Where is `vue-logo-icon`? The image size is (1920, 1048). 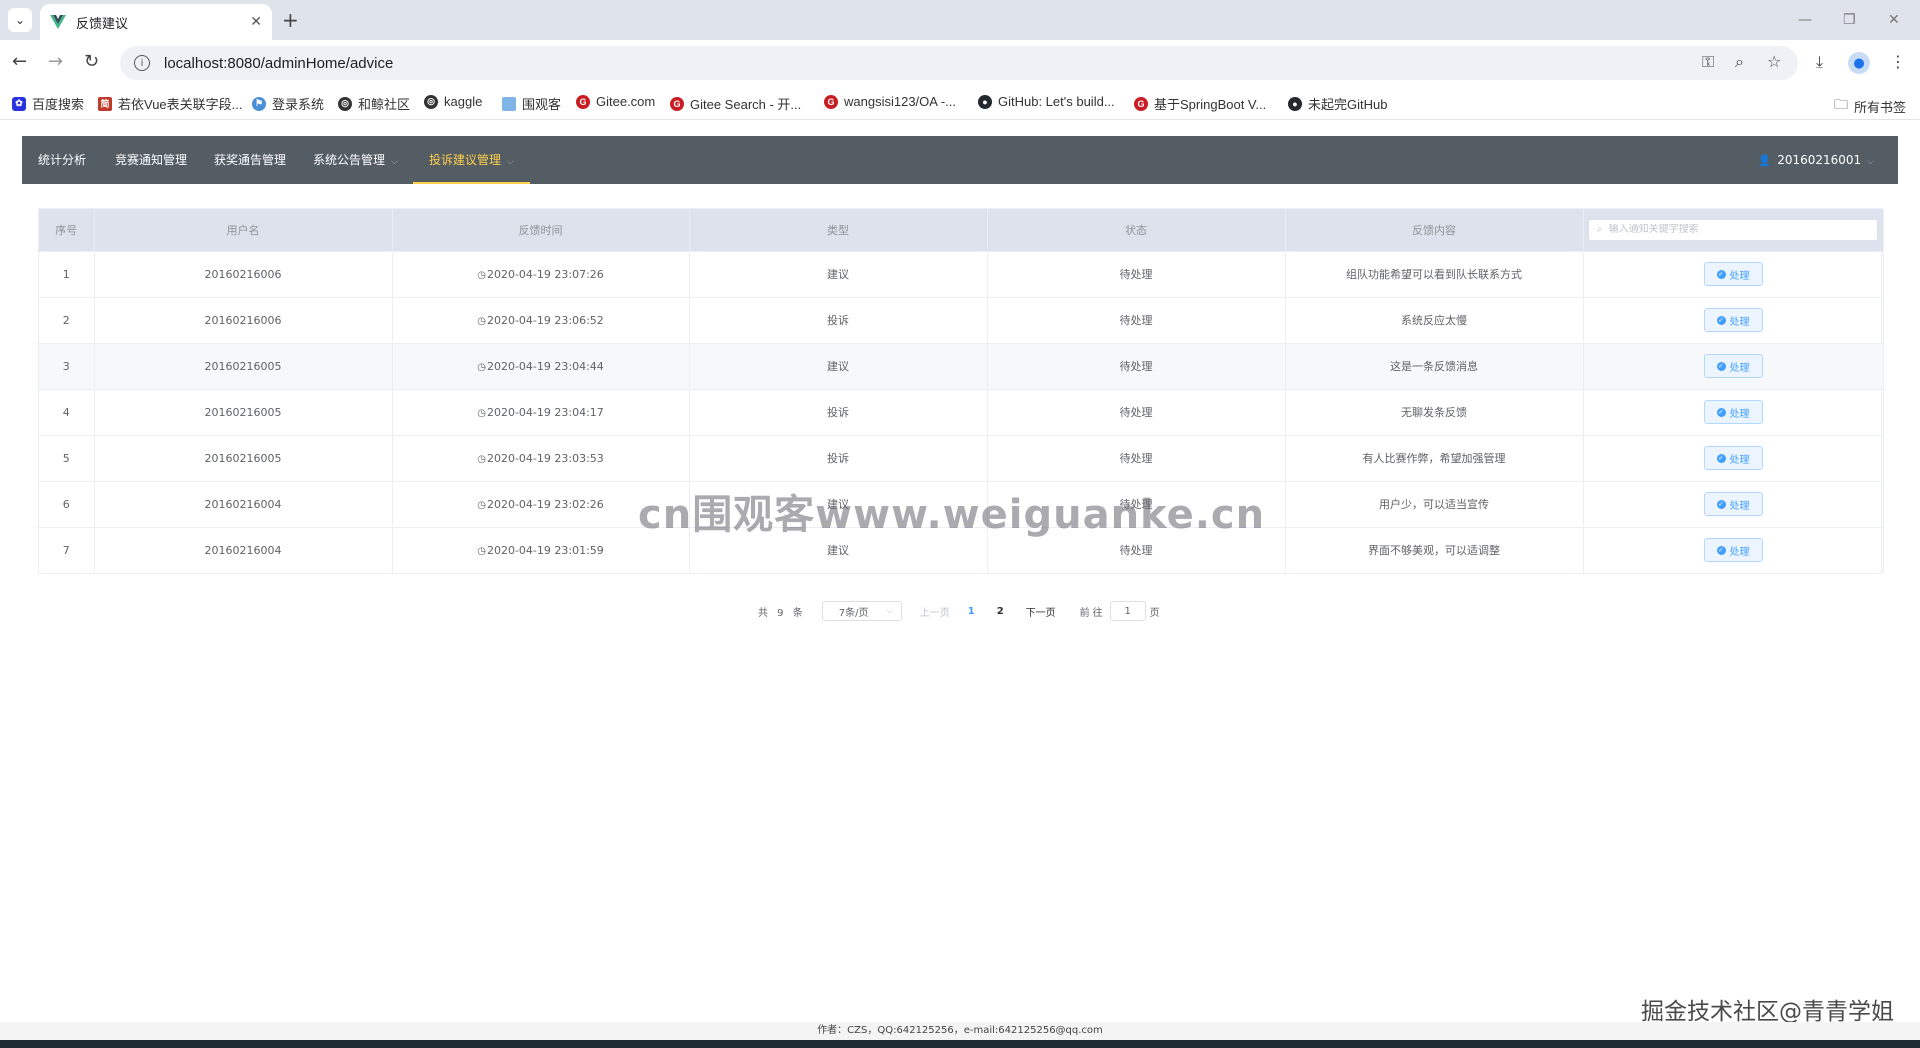 vue-logo-icon is located at coordinates (58, 22).